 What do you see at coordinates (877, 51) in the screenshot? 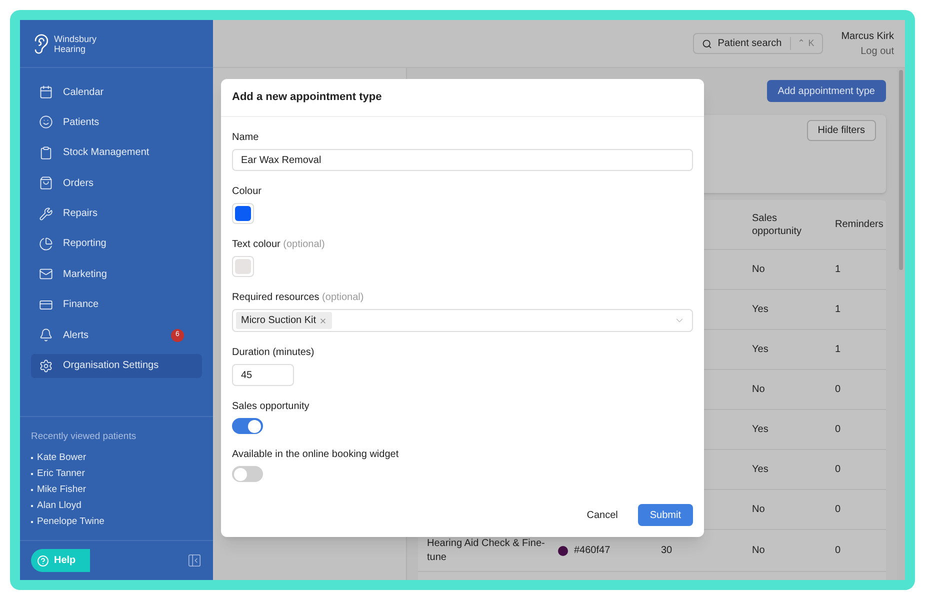
I see `logout-link: Log out` at bounding box center [877, 51].